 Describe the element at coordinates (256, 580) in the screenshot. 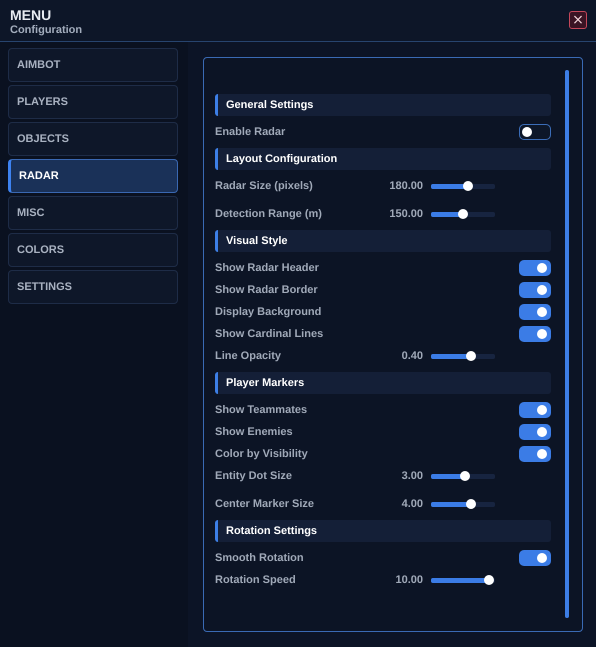

I see `setting-label: Rotation Speed` at that location.